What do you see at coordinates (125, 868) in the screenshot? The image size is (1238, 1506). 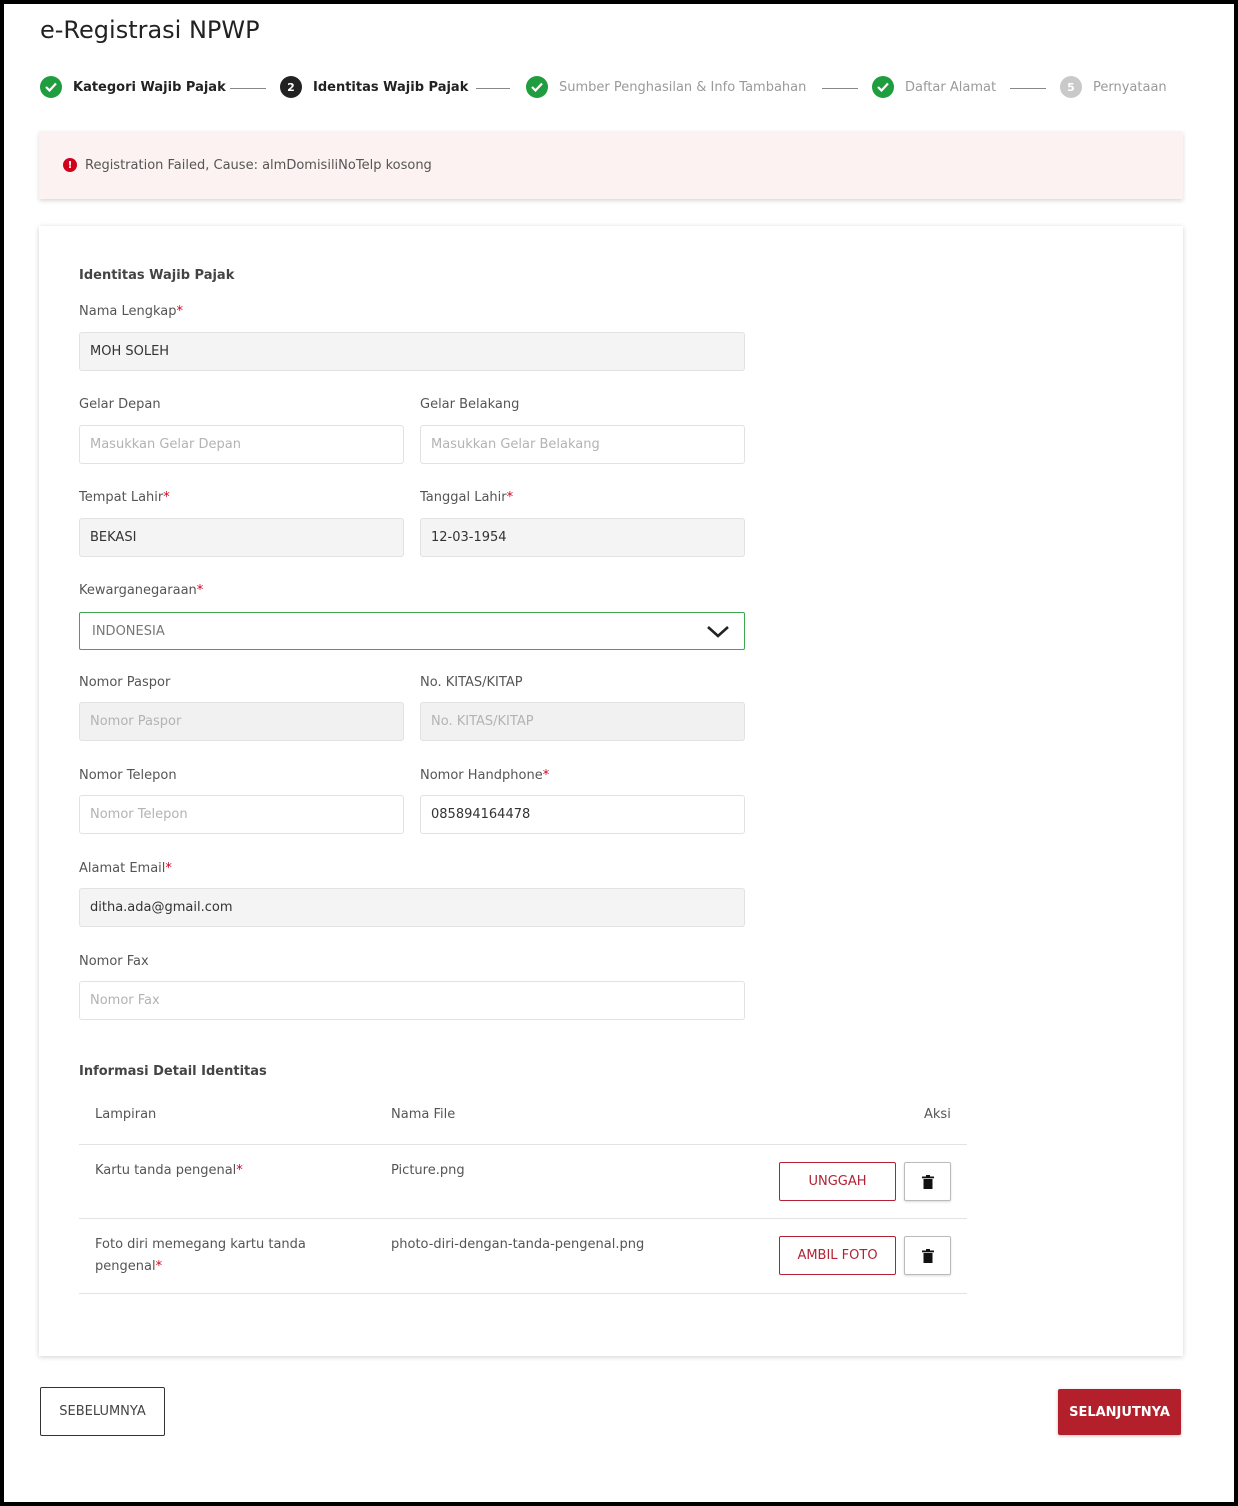 I see `label-alamat-email: Alamat Email*` at bounding box center [125, 868].